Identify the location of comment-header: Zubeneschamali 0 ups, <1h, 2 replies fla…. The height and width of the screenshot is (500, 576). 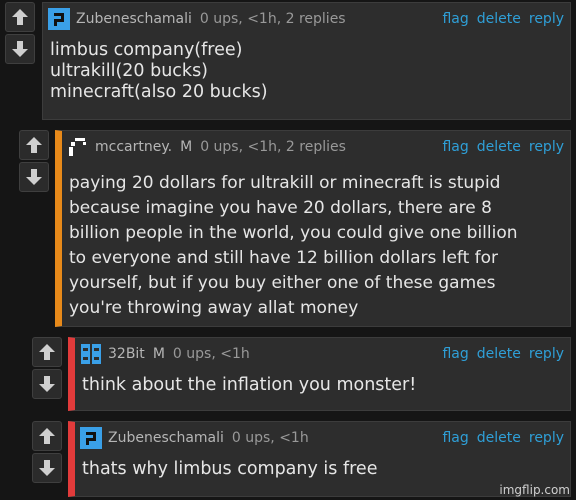
(306, 19).